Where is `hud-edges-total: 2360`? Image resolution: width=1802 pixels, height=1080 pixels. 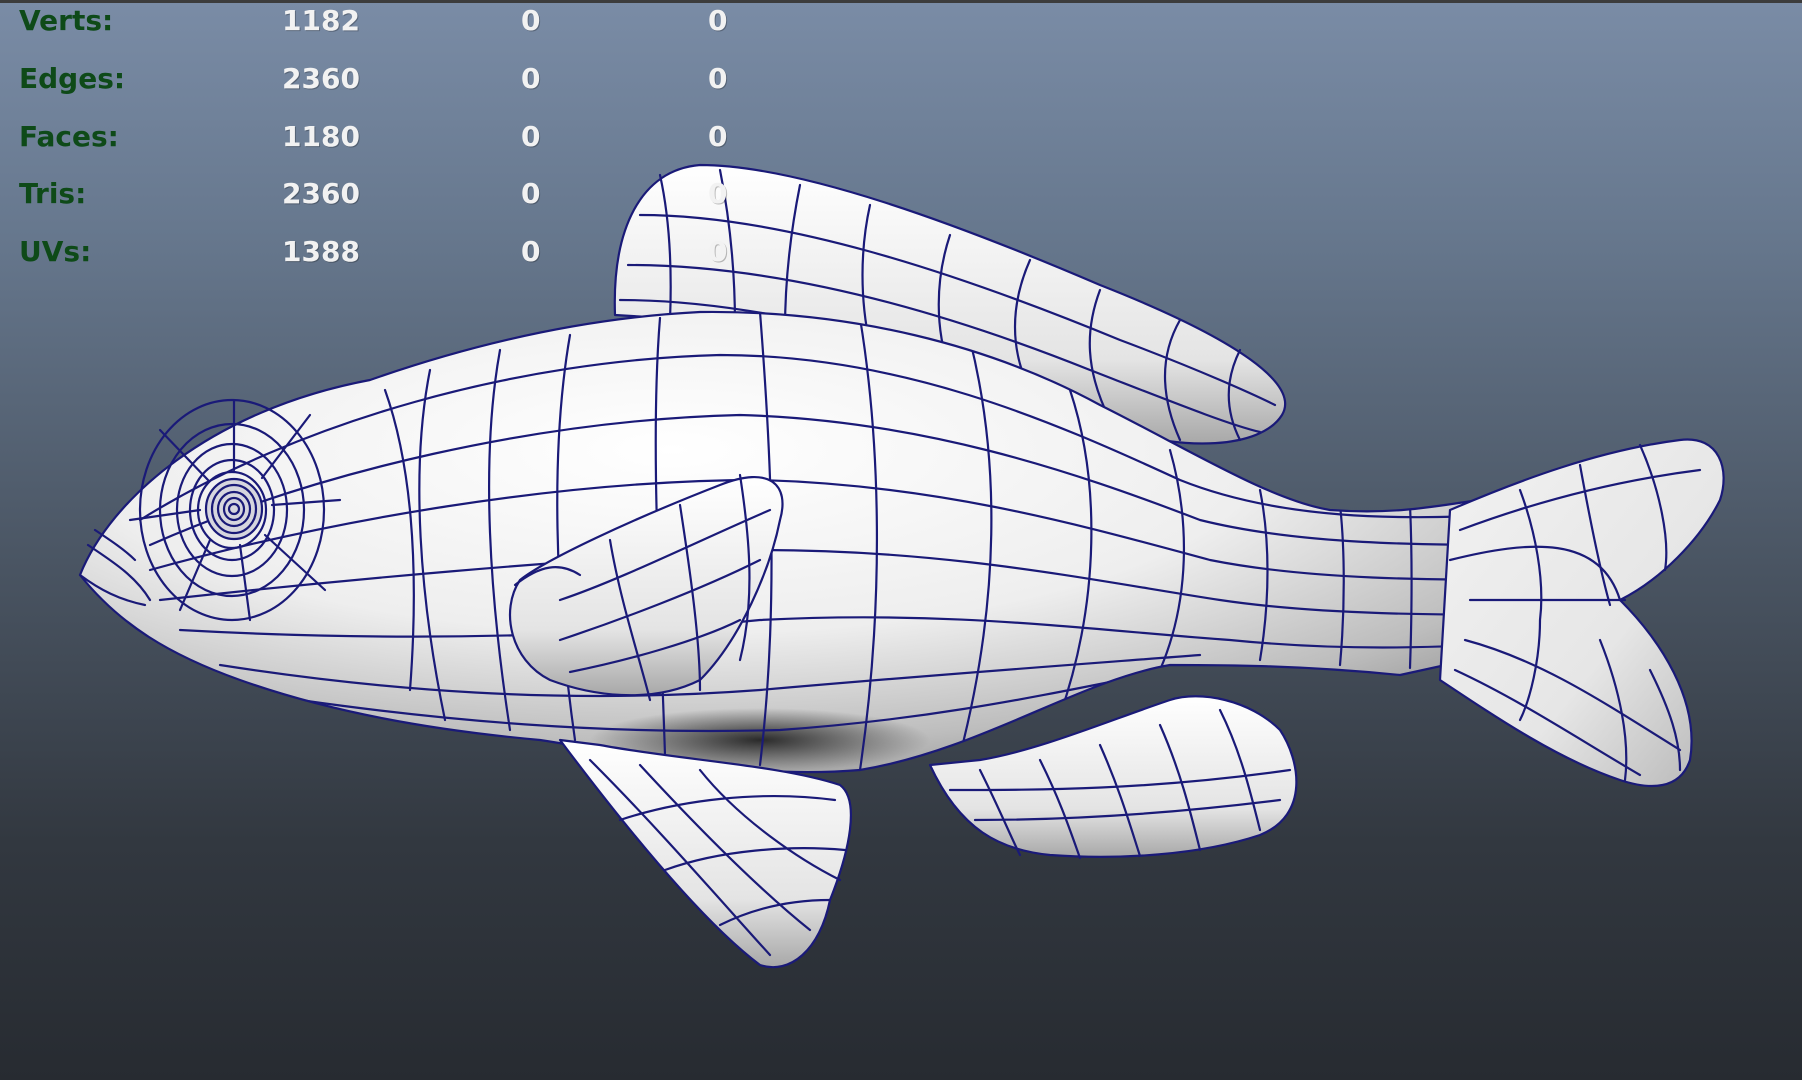 hud-edges-total: 2360 is located at coordinates (321, 78).